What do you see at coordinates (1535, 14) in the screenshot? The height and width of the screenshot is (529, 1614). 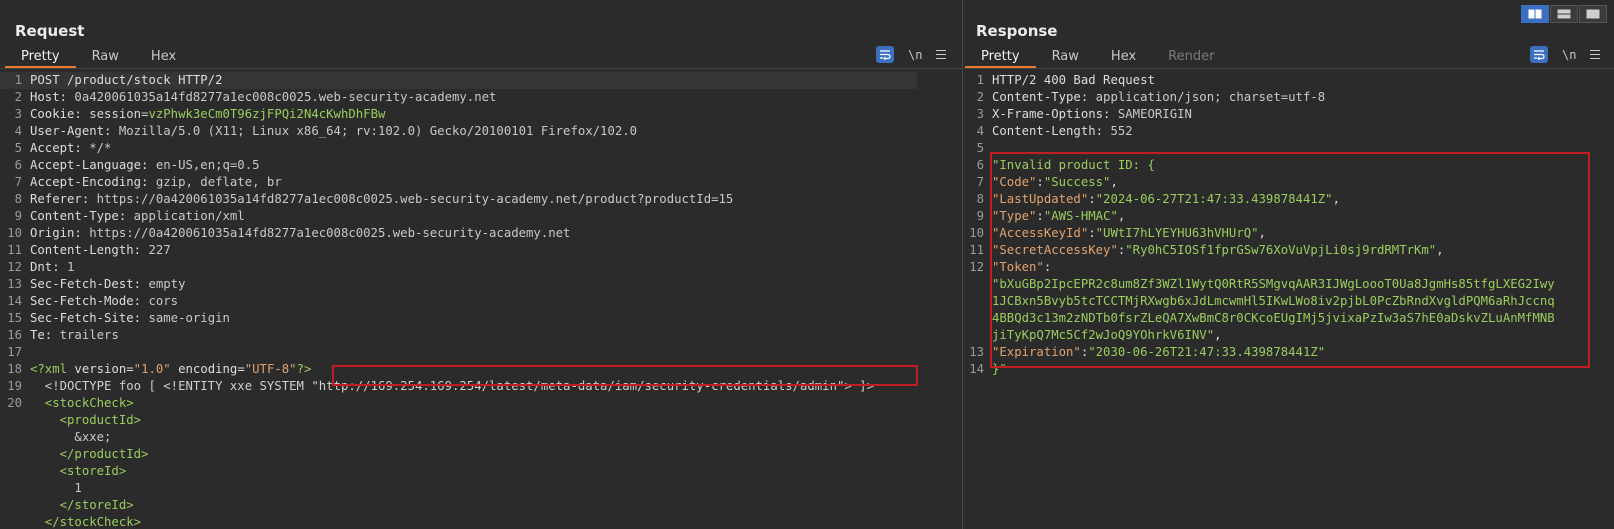 I see `split-horizontal-icon` at bounding box center [1535, 14].